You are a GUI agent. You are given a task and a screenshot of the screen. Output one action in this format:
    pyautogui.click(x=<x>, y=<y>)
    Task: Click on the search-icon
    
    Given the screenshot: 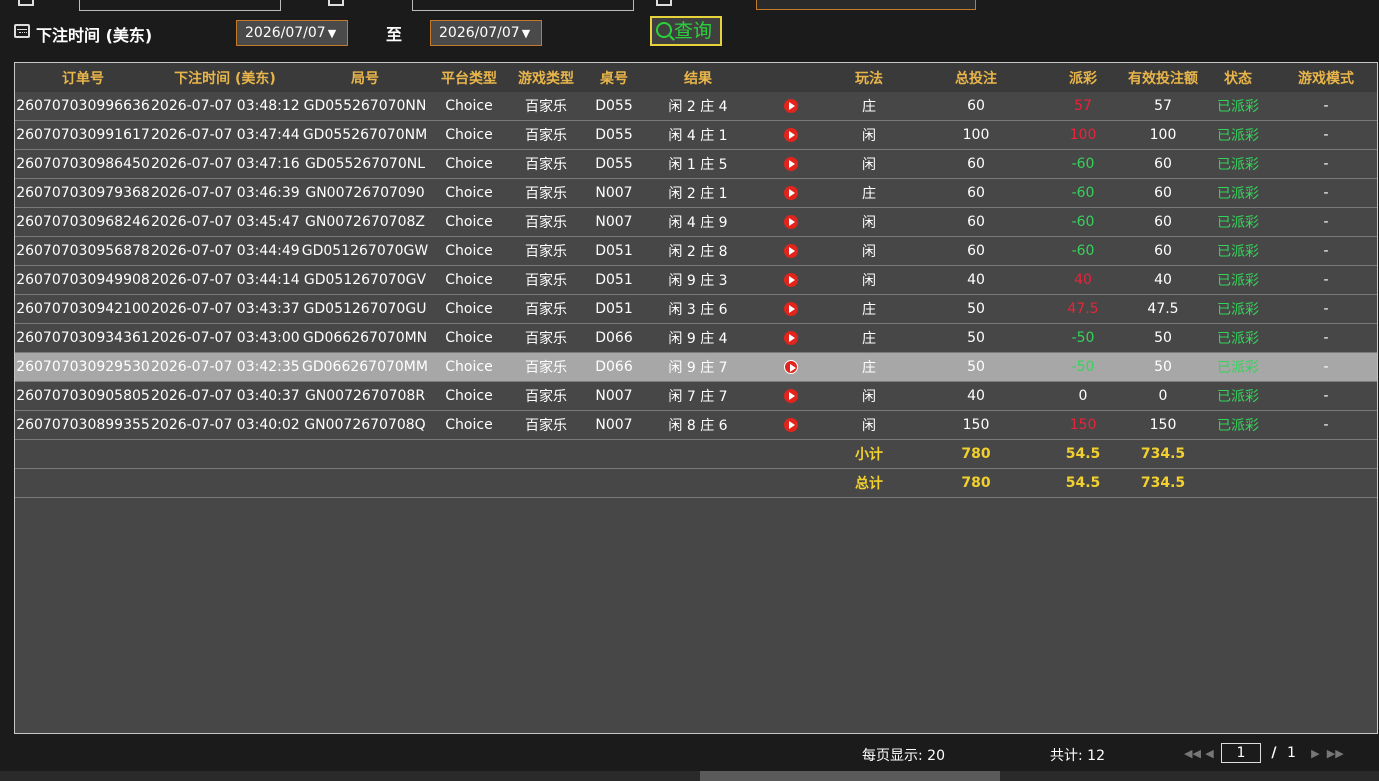 What is the action you would take?
    pyautogui.click(x=664, y=30)
    